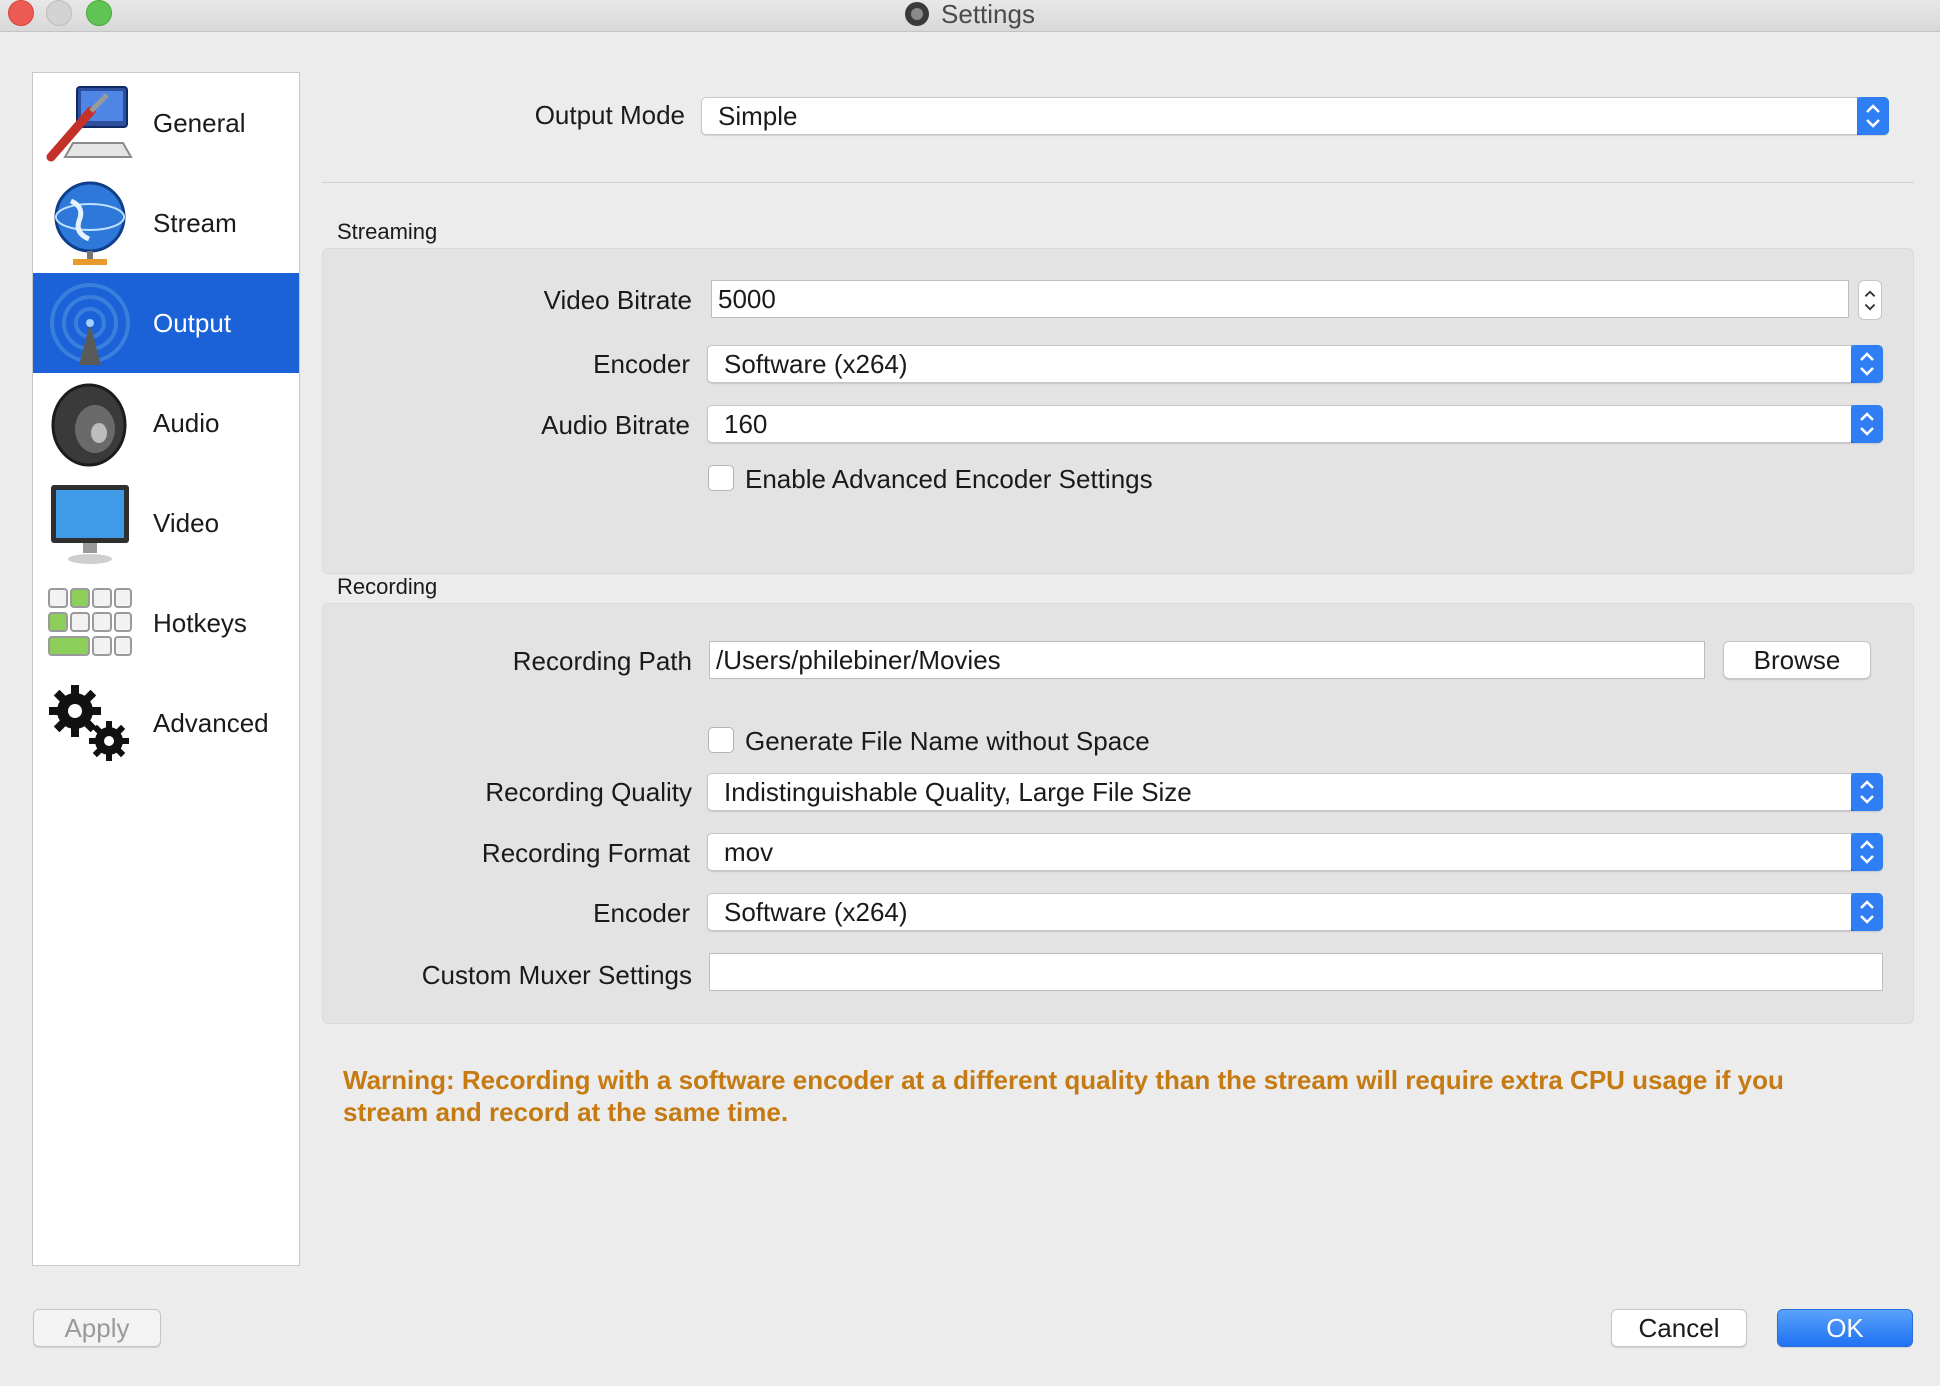  Describe the element at coordinates (1207, 660) in the screenshot. I see `recording-path-input: /Users/philebiner/Movies` at that location.